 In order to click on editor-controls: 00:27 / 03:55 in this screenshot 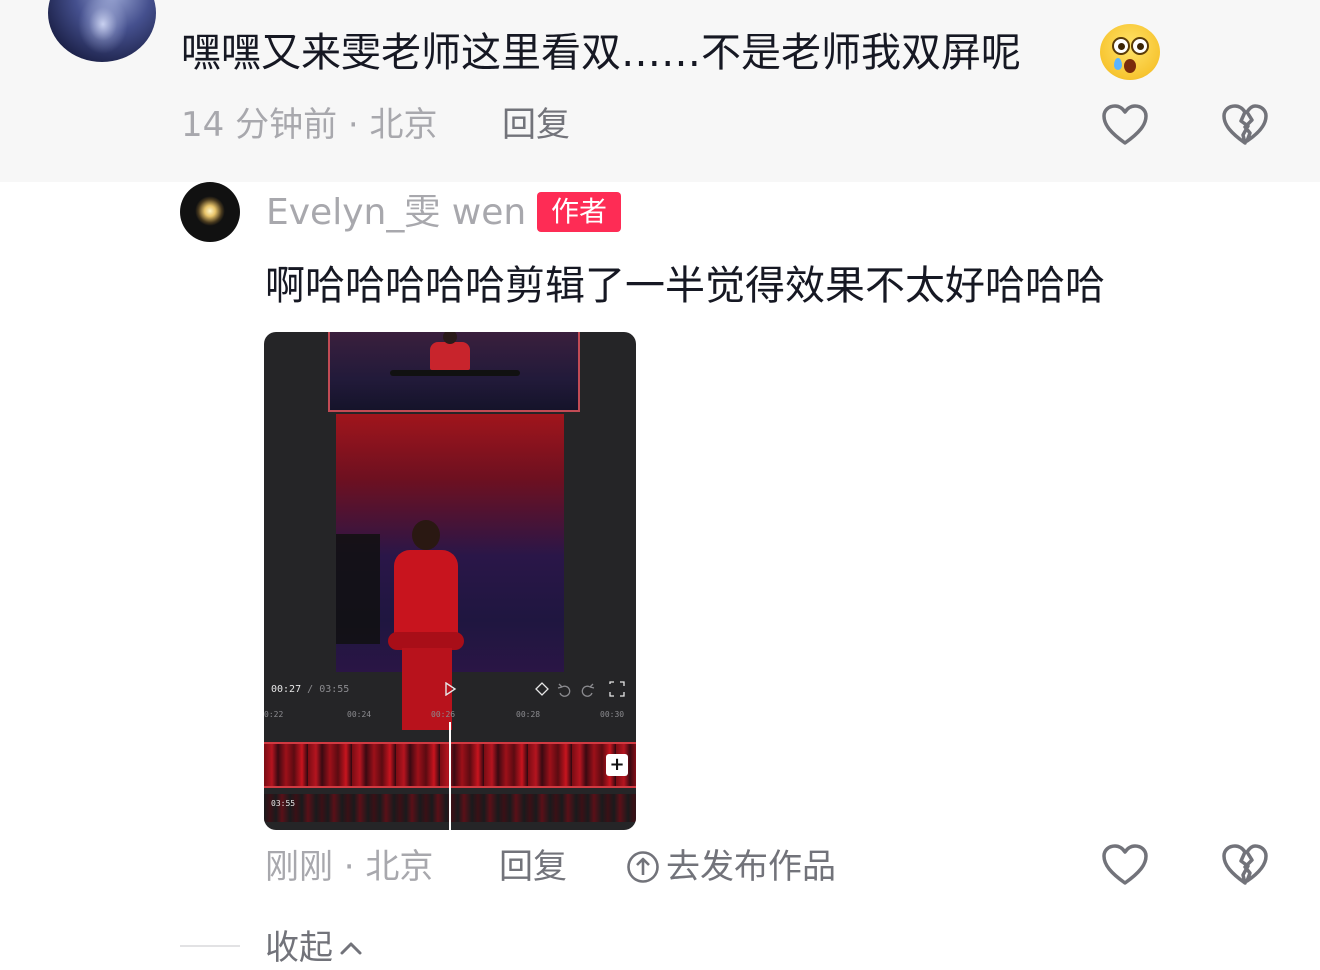, I will do `click(450, 690)`.